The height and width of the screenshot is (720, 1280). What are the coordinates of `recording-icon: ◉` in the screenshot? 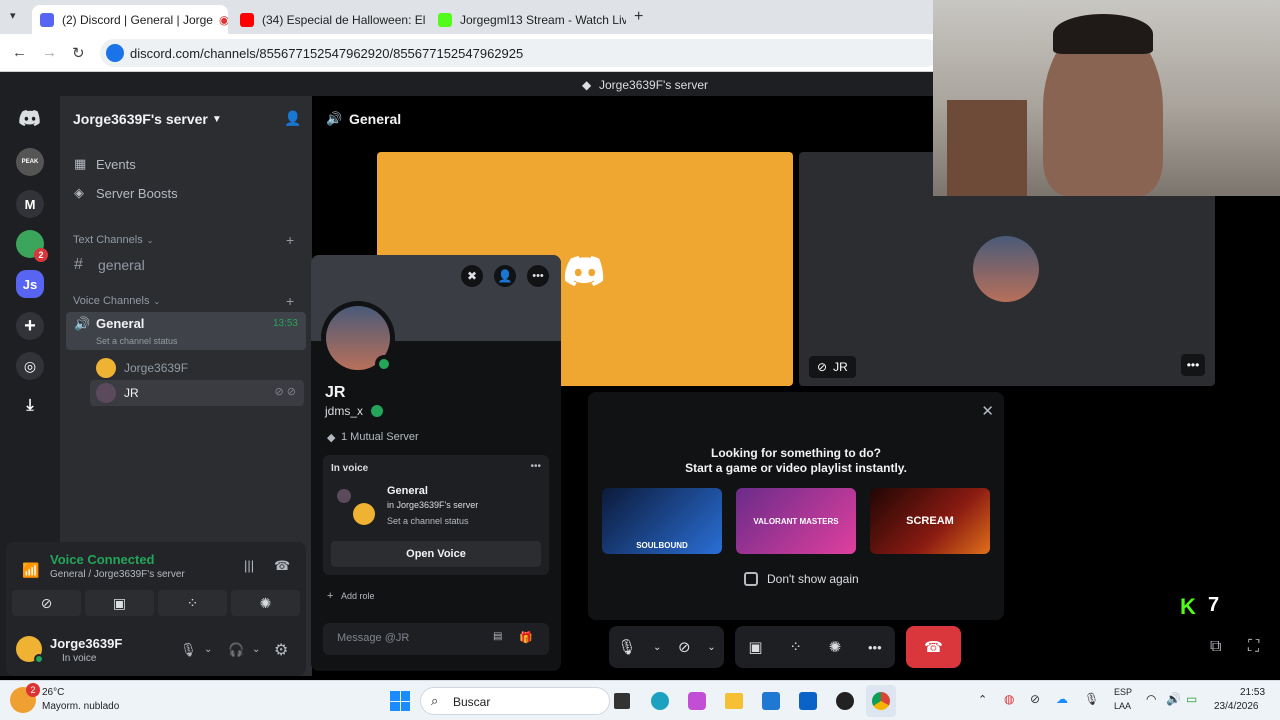 It's located at (223, 19).